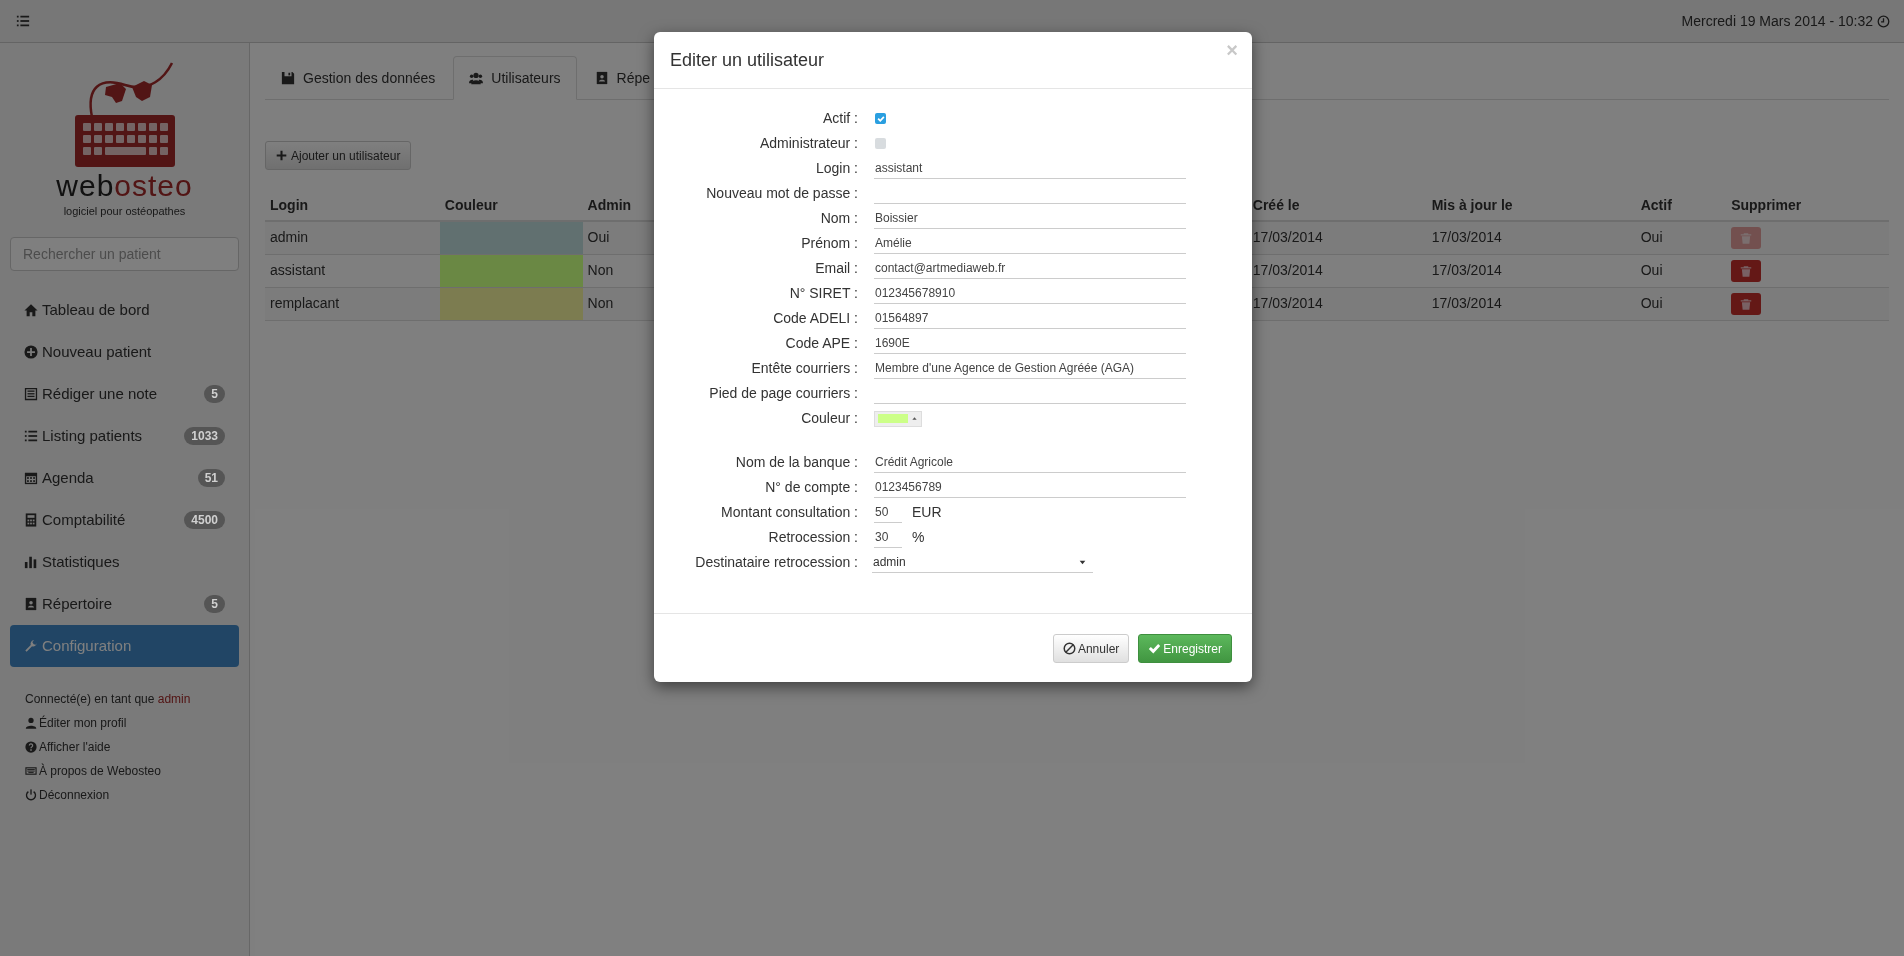  I want to click on check-icon, so click(1155, 648).